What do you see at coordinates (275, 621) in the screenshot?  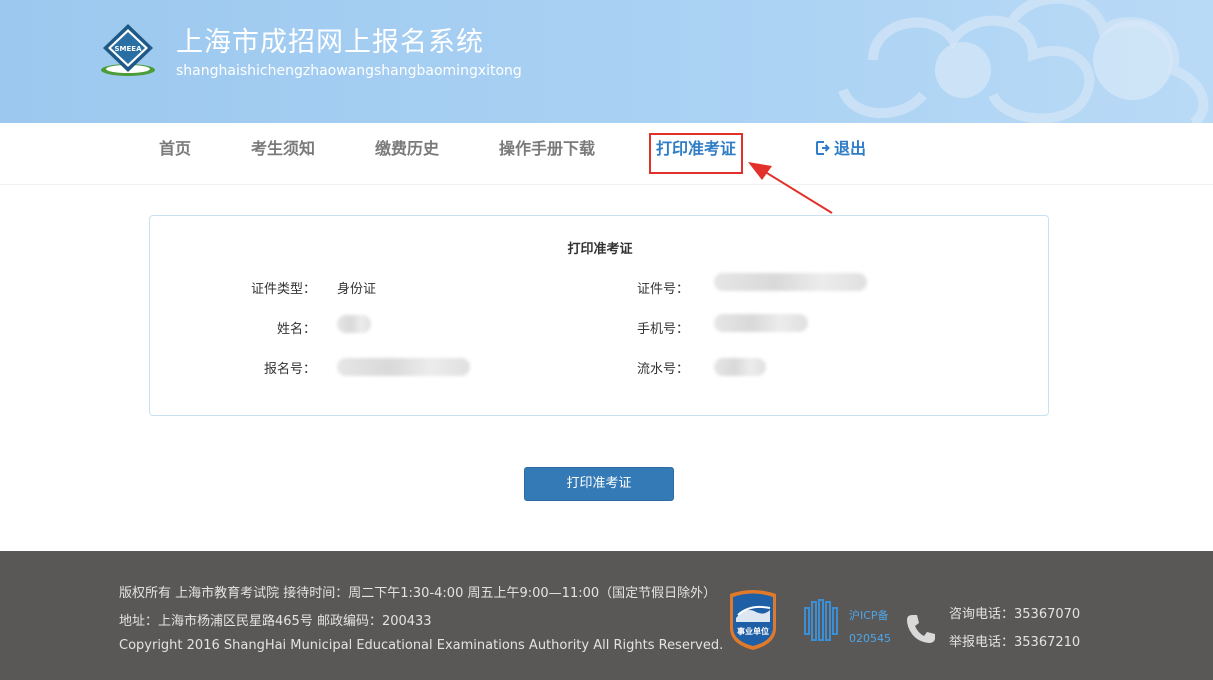 I see `footer-address-line: 地址：上海市杨浦区民星路465号 邮政编码：200433` at bounding box center [275, 621].